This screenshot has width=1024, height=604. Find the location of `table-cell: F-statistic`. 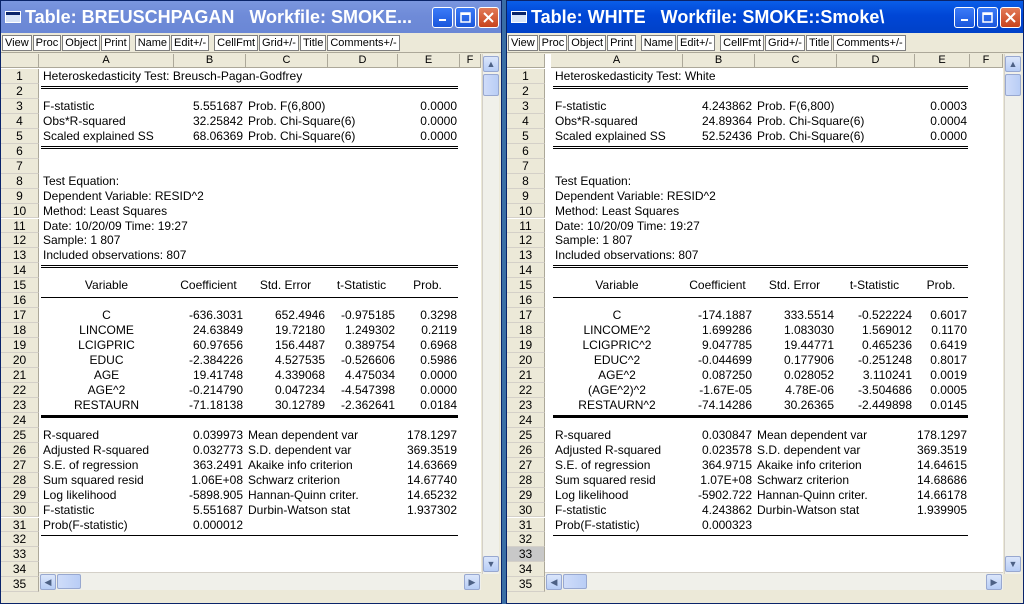

table-cell: F-statistic is located at coordinates (580, 510).